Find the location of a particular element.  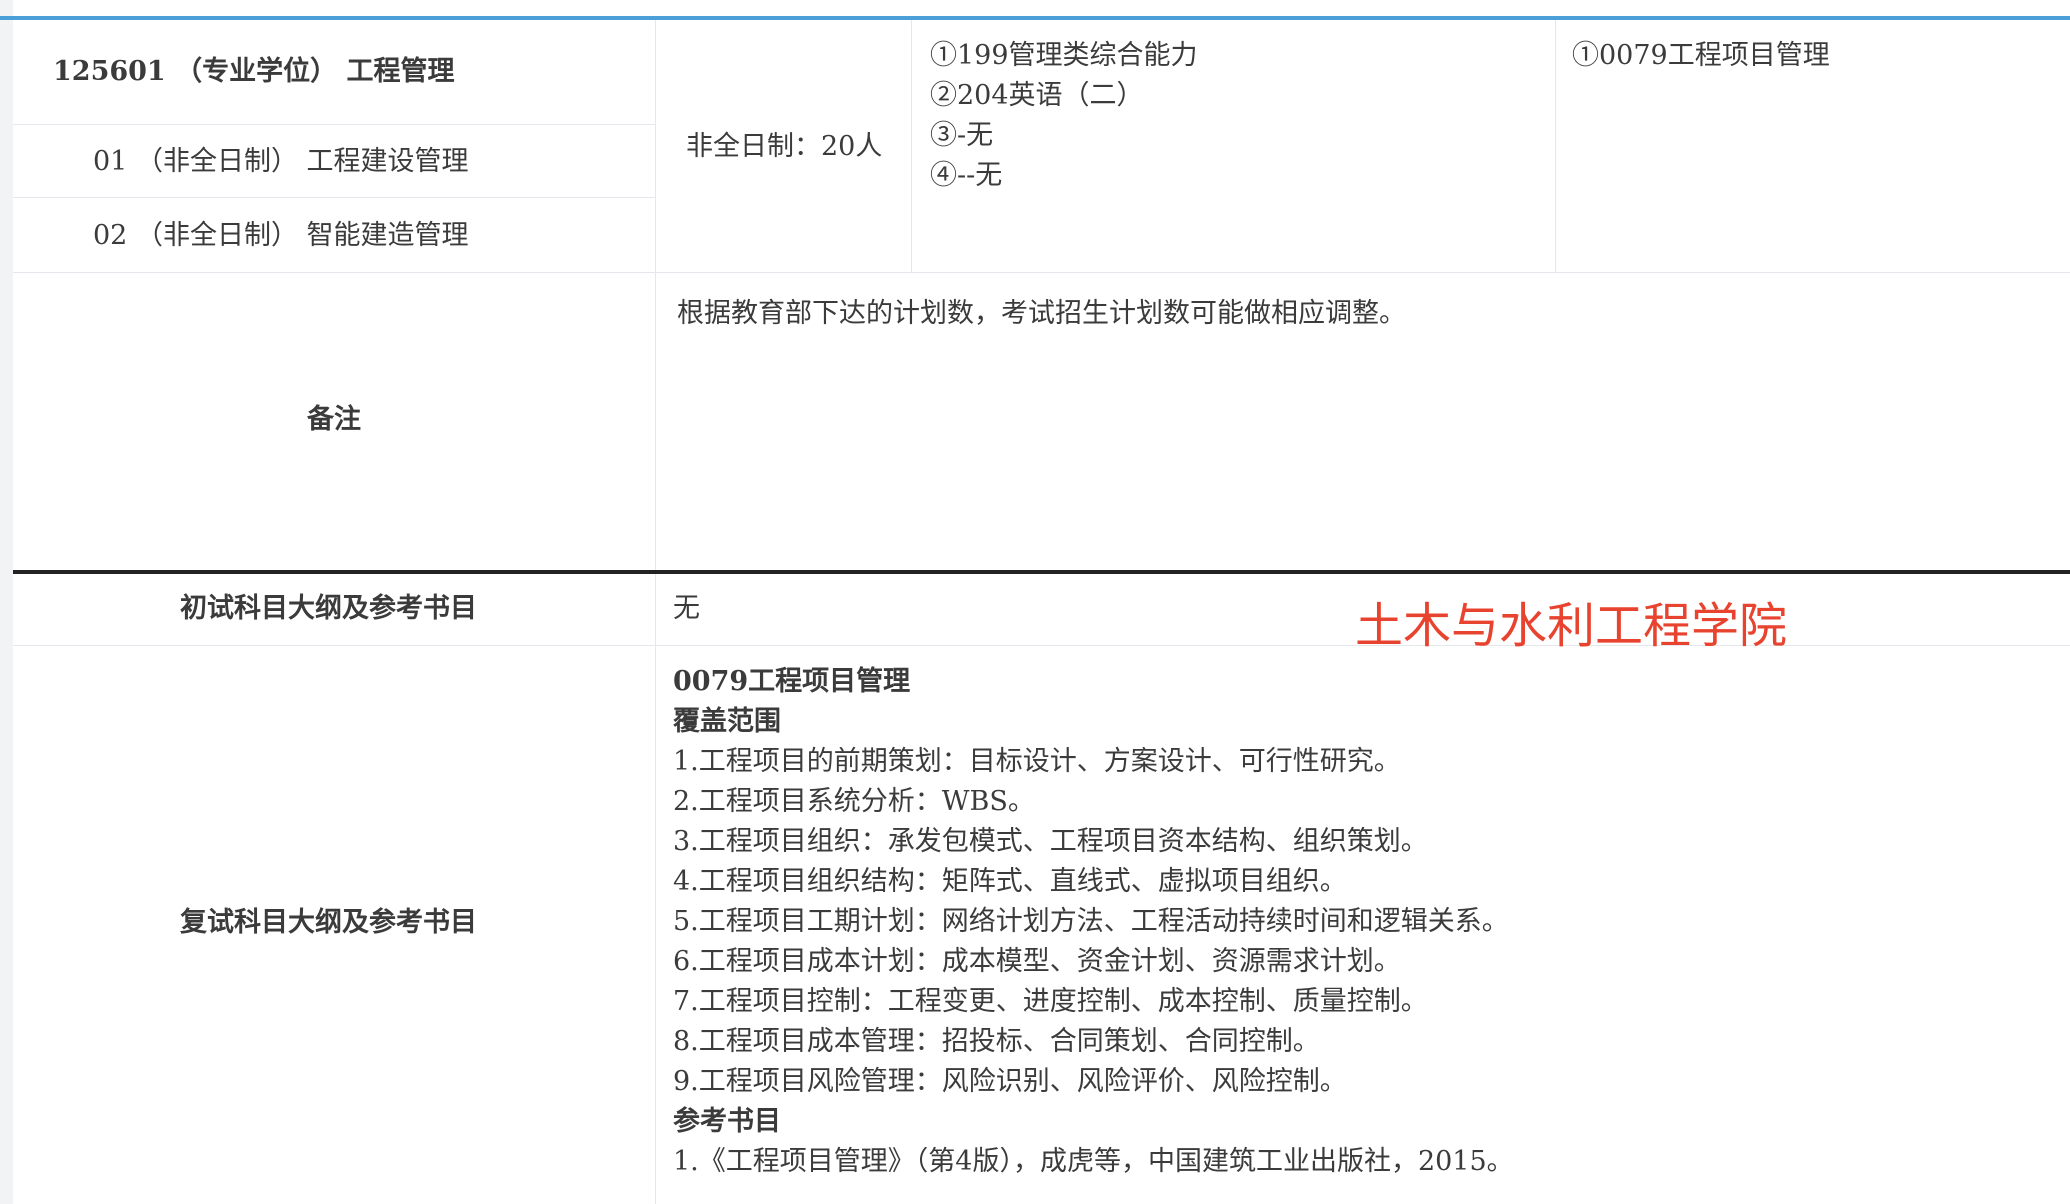

scope-item: 4.工程项目组织结构：矩阵式、直线式、虚拟项目组织。 is located at coordinates (1010, 881).